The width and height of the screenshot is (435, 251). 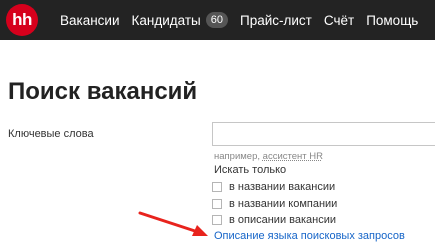 I want to click on checkbox-vacancy-description: в описании вакансии, so click(x=274, y=220).